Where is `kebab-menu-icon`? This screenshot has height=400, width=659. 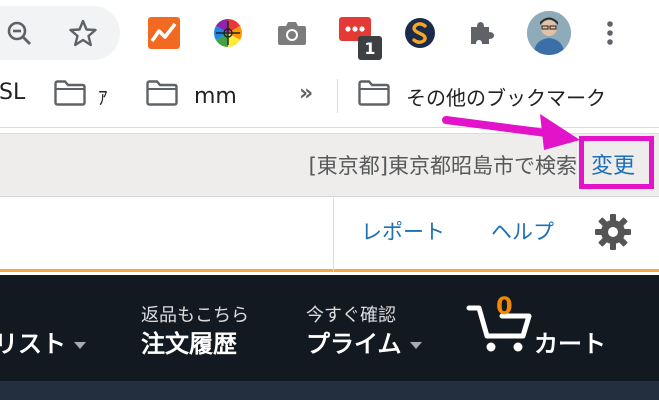 kebab-menu-icon is located at coordinates (610, 33).